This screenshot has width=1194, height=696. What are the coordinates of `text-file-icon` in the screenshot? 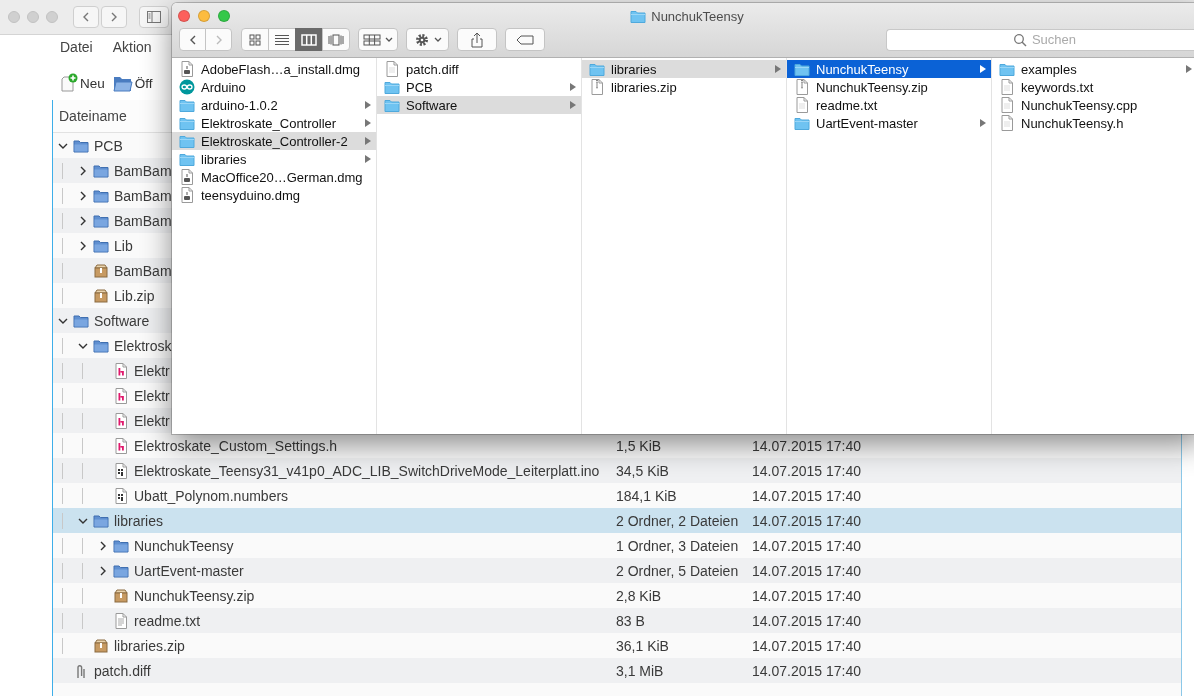 It's located at (121, 620).